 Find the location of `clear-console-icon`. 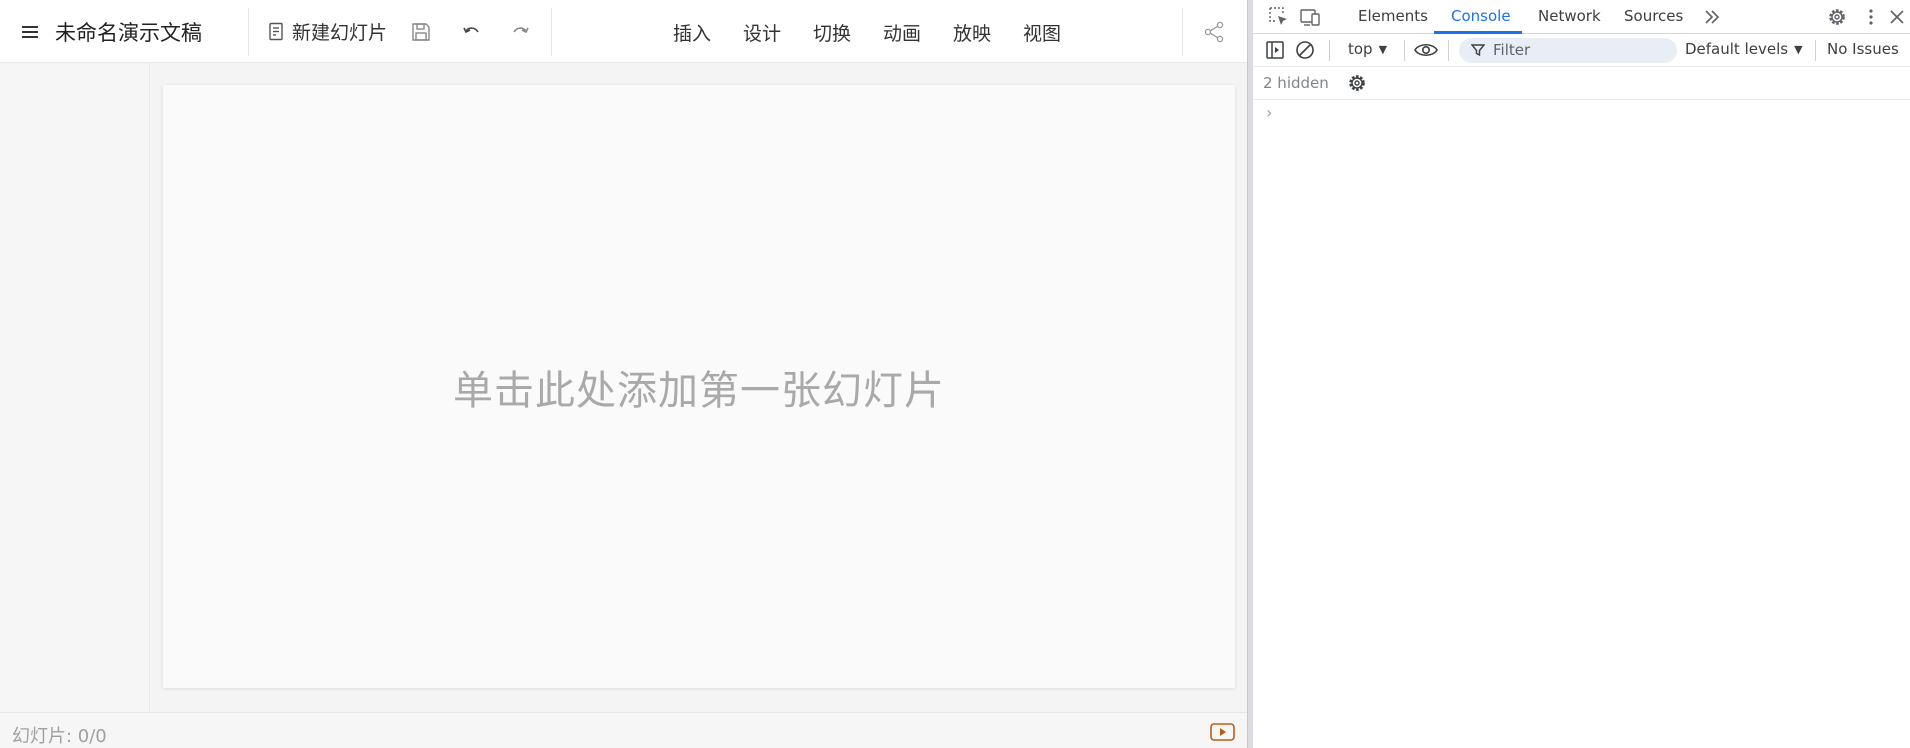

clear-console-icon is located at coordinates (1305, 50).